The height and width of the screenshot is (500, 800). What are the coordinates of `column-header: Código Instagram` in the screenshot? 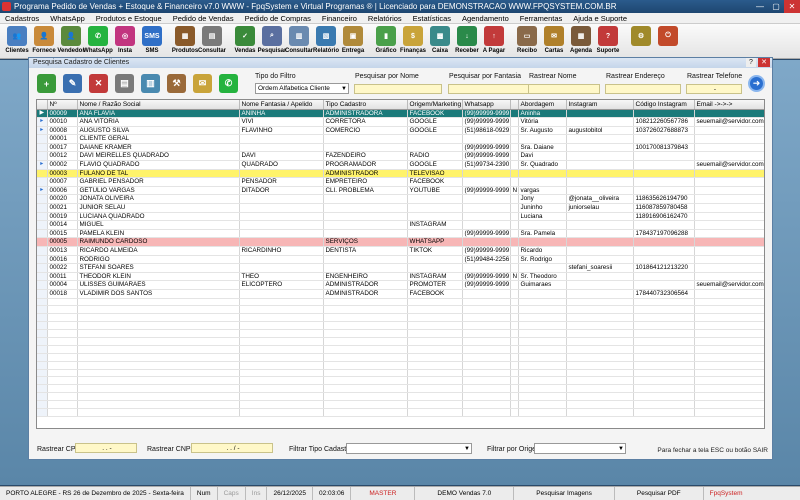 It's located at (664, 105).